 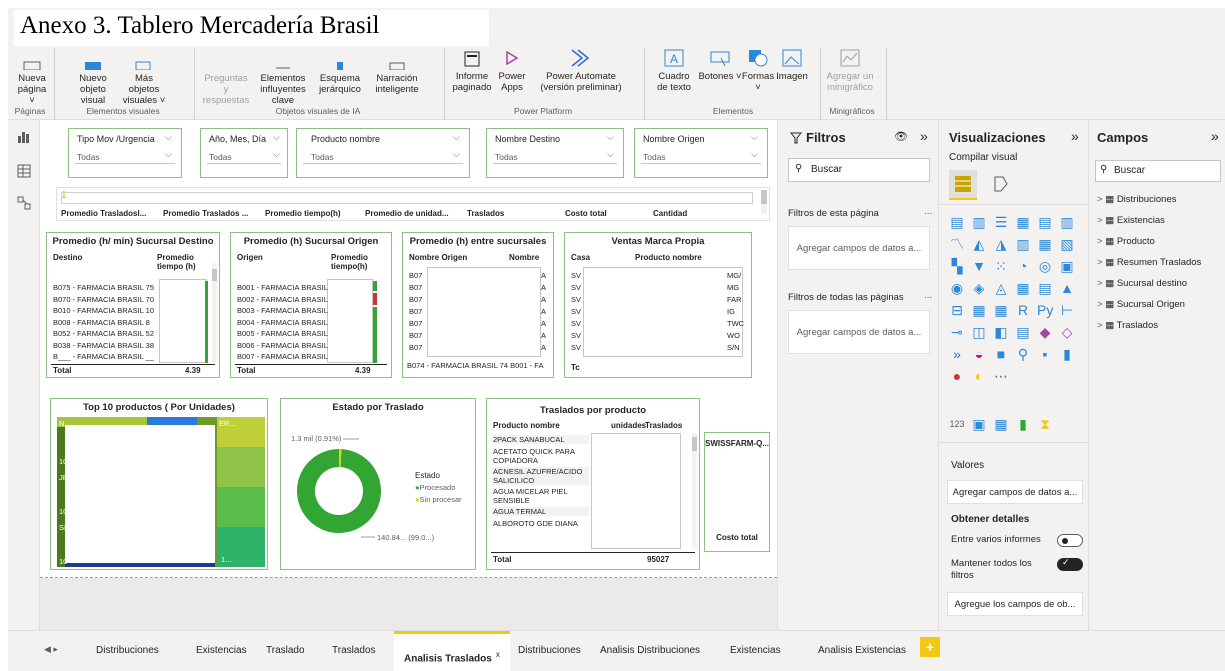 I want to click on line-chart-icon: 〽, so click(x=957, y=244).